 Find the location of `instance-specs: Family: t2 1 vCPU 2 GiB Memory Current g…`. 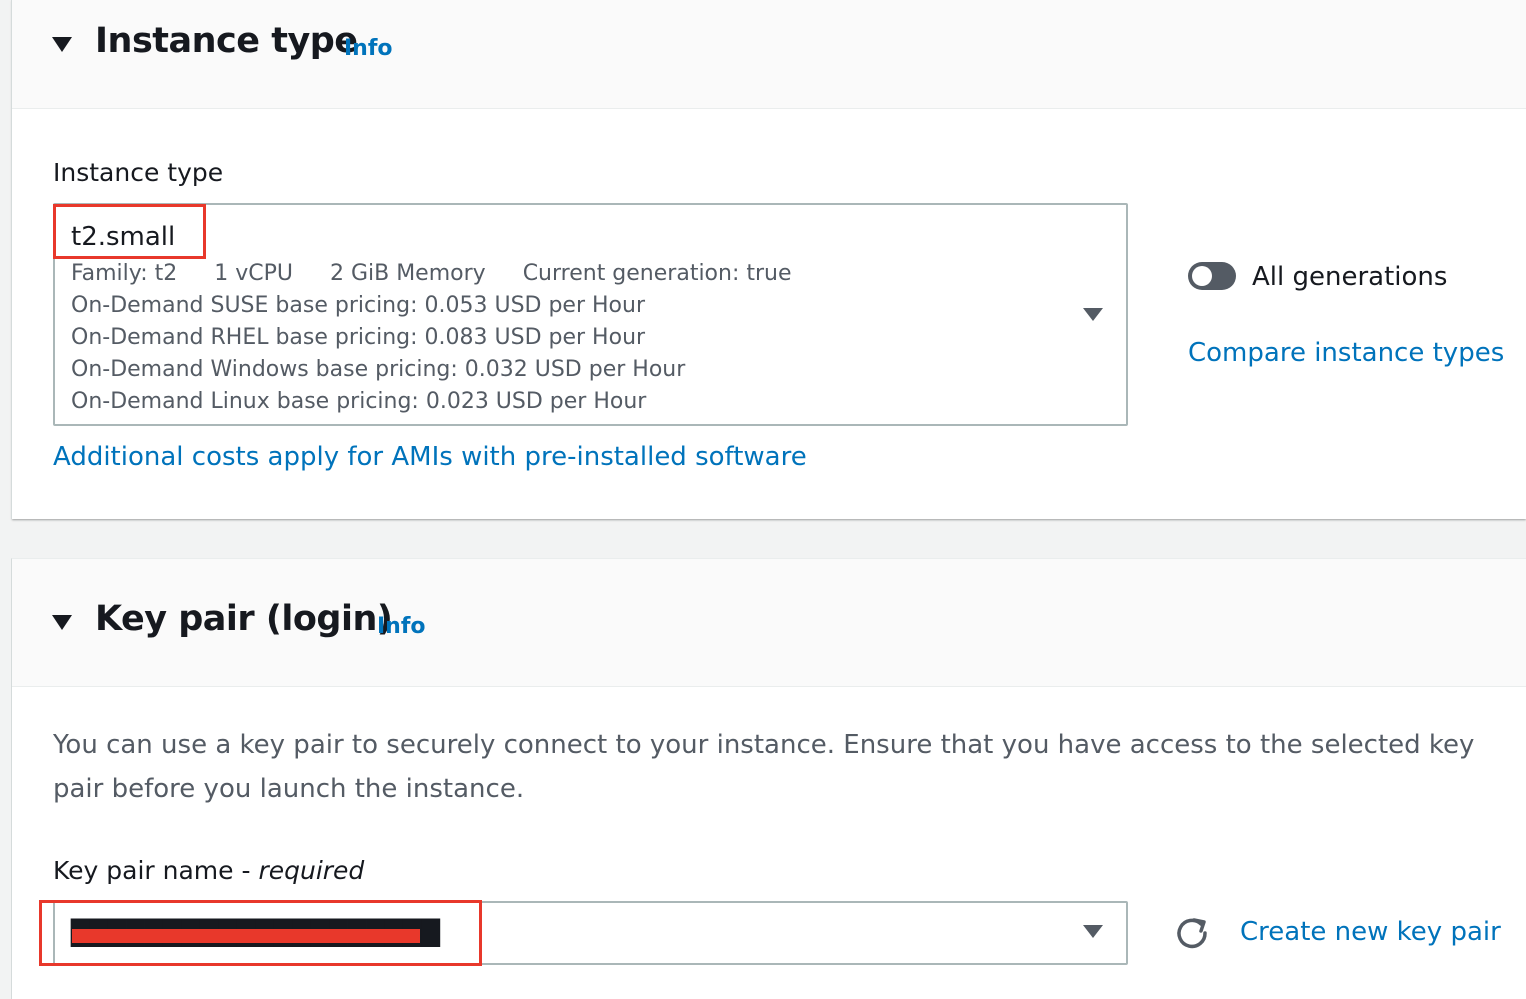

instance-specs: Family: t2 1 vCPU 2 GiB Memory Current g… is located at coordinates (431, 273).